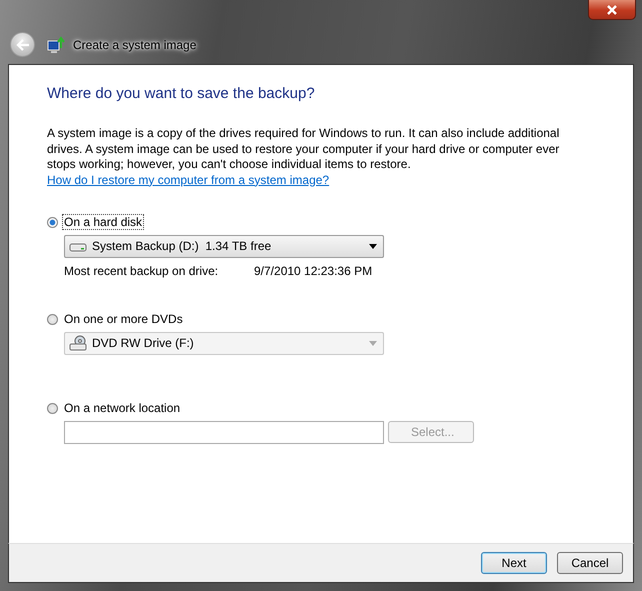  I want to click on back-button, so click(22, 44).